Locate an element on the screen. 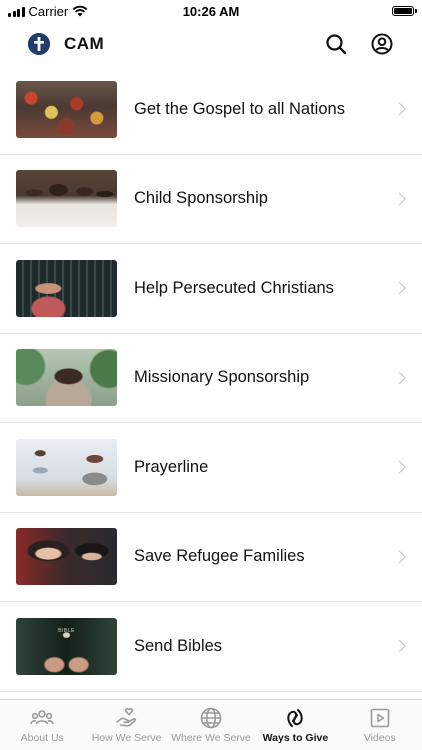  battery-level is located at coordinates (403, 11).